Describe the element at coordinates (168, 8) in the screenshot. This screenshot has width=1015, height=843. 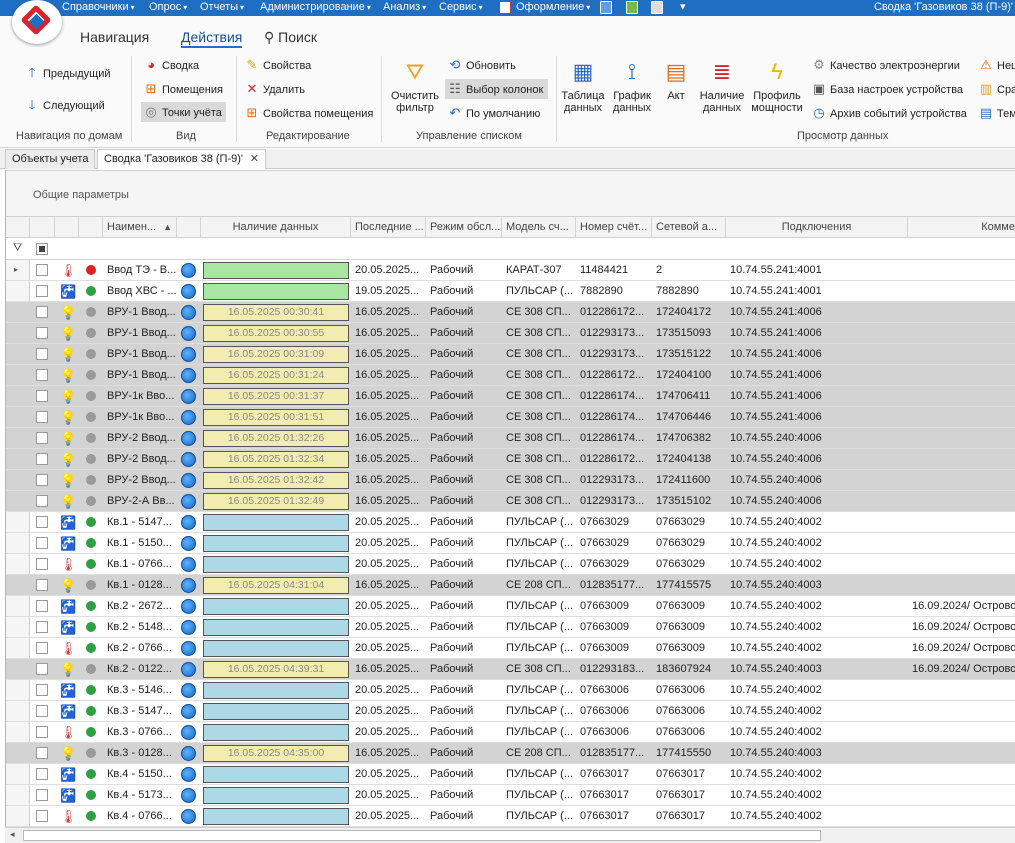
I see `menu-poll: Опрос ▾` at that location.